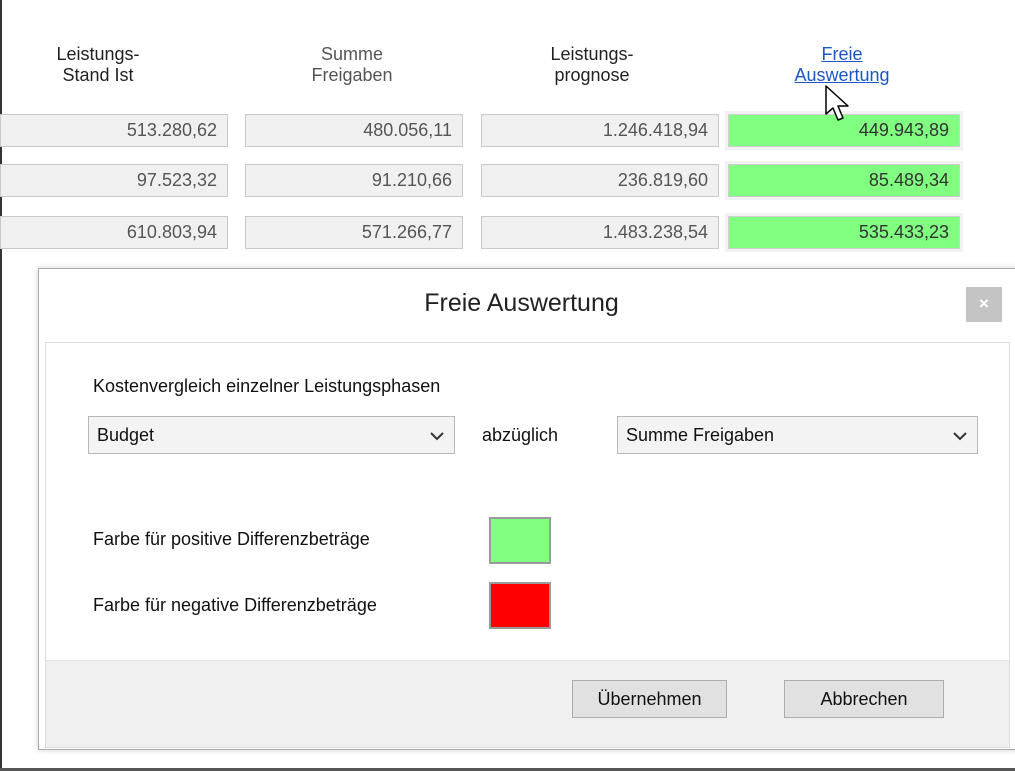  I want to click on header-leistungsstand-ist: Leistungs- Stand Ist, so click(98, 65).